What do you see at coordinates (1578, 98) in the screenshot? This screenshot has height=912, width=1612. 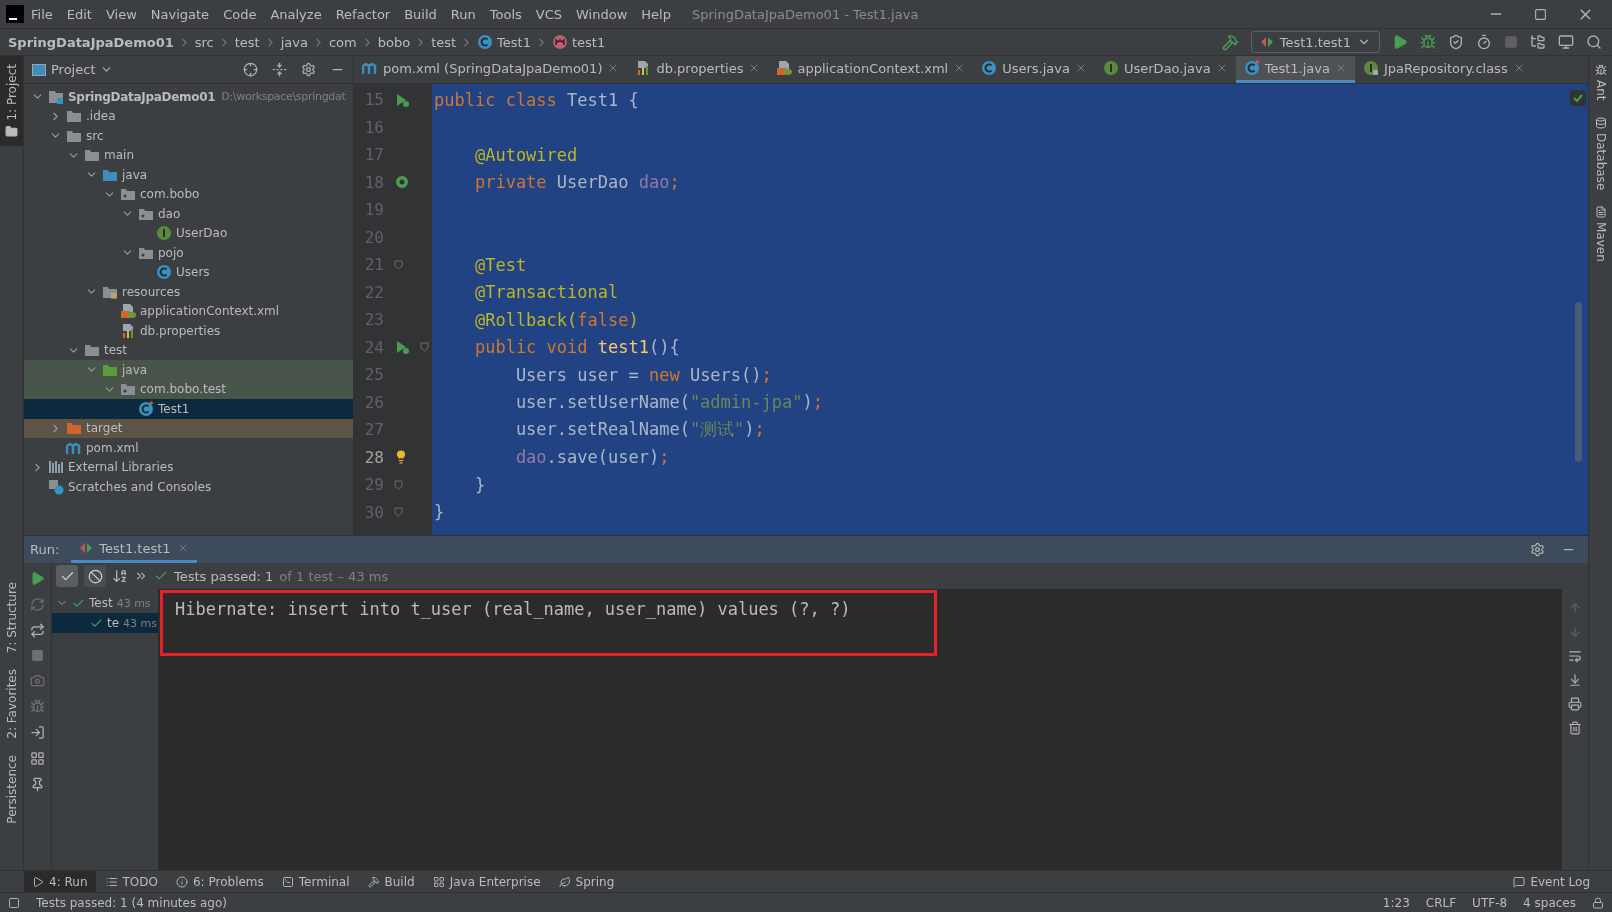 I see `no-problems-icon` at bounding box center [1578, 98].